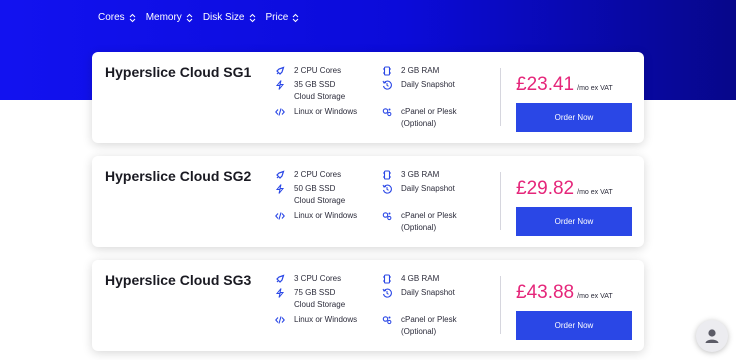 The width and height of the screenshot is (736, 360). What do you see at coordinates (320, 90) in the screenshot?
I see `feature-storage-text: 35 GB SSD Cloud Storage` at bounding box center [320, 90].